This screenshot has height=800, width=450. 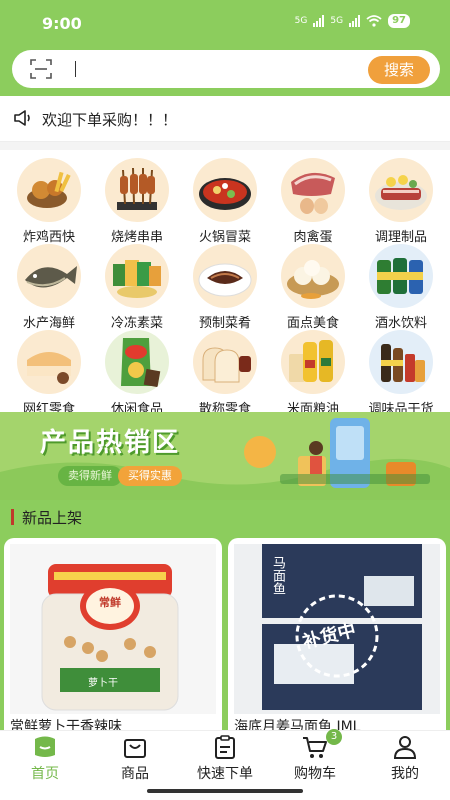 I want to click on banner-tag-fresh: 卖得新鲜, so click(x=90, y=476).